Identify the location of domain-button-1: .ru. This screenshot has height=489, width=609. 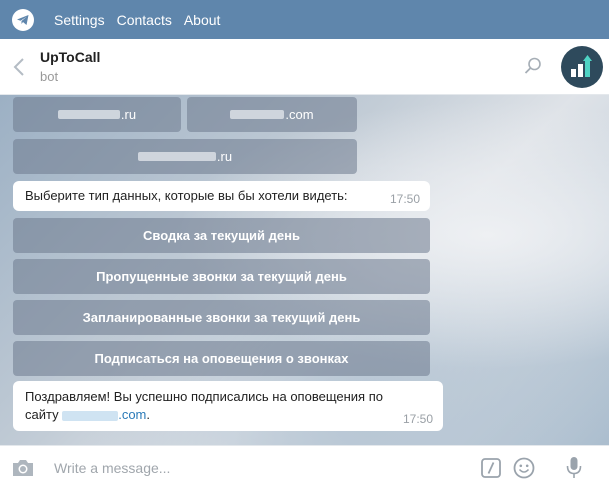
(97, 114).